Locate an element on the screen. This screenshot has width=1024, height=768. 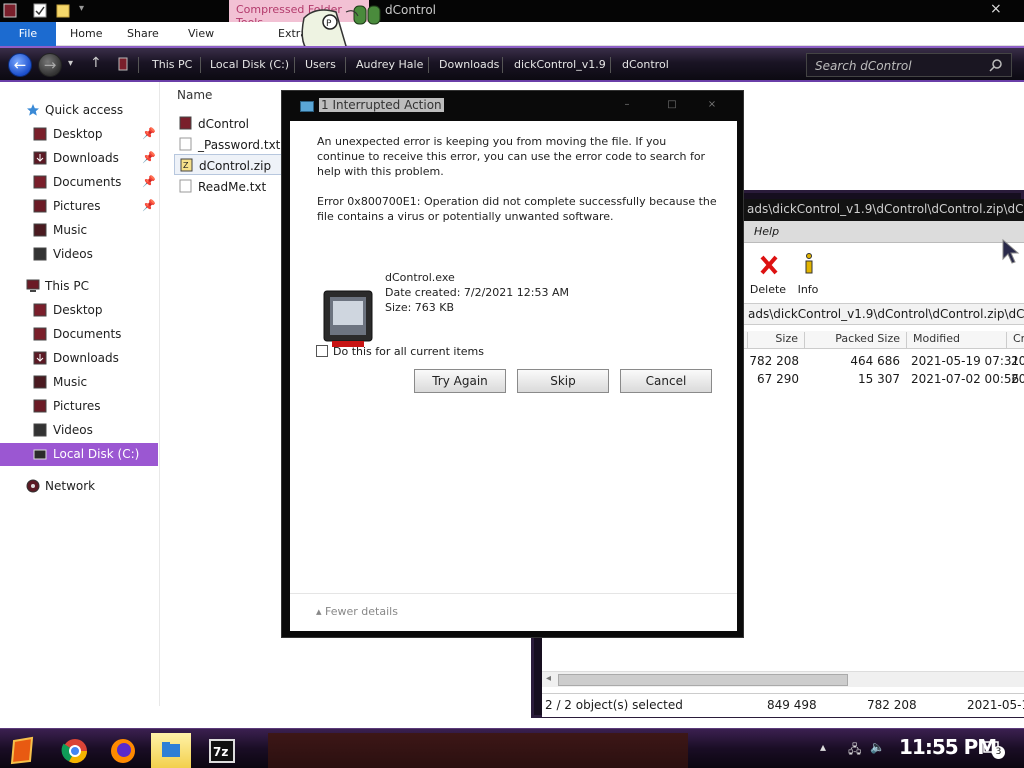
sidebar-item-pc-videos: Videos is located at coordinates (79, 430).